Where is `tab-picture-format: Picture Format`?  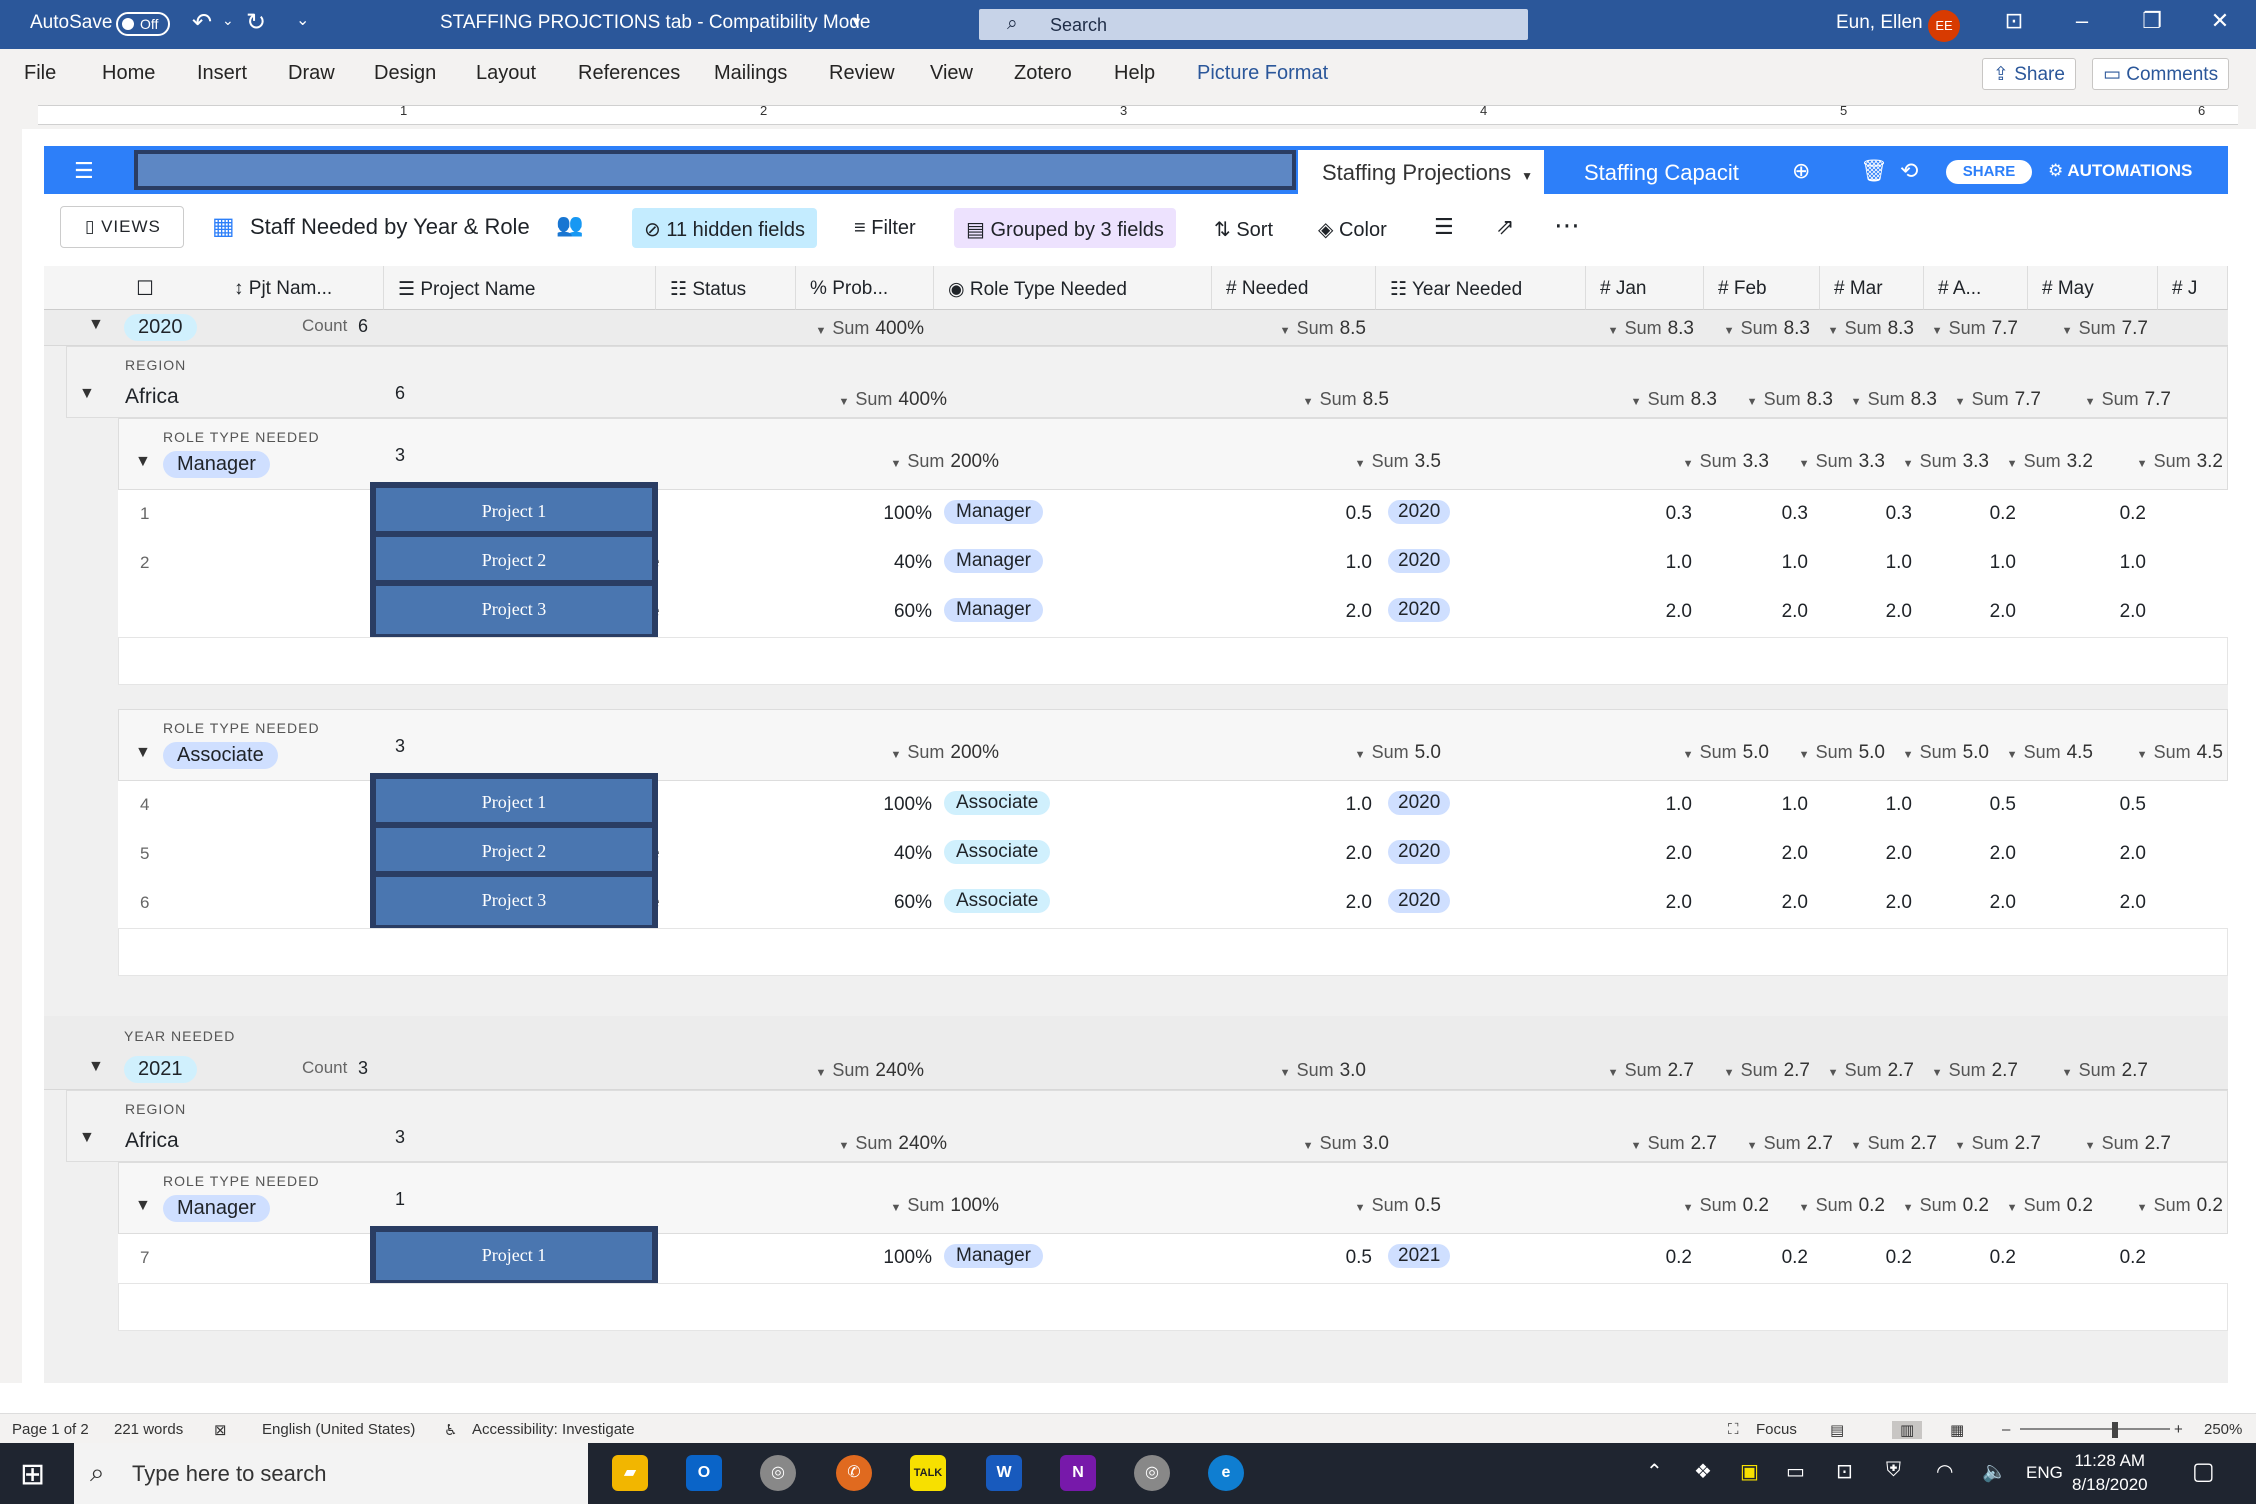
tab-picture-format: Picture Format is located at coordinates (1262, 73).